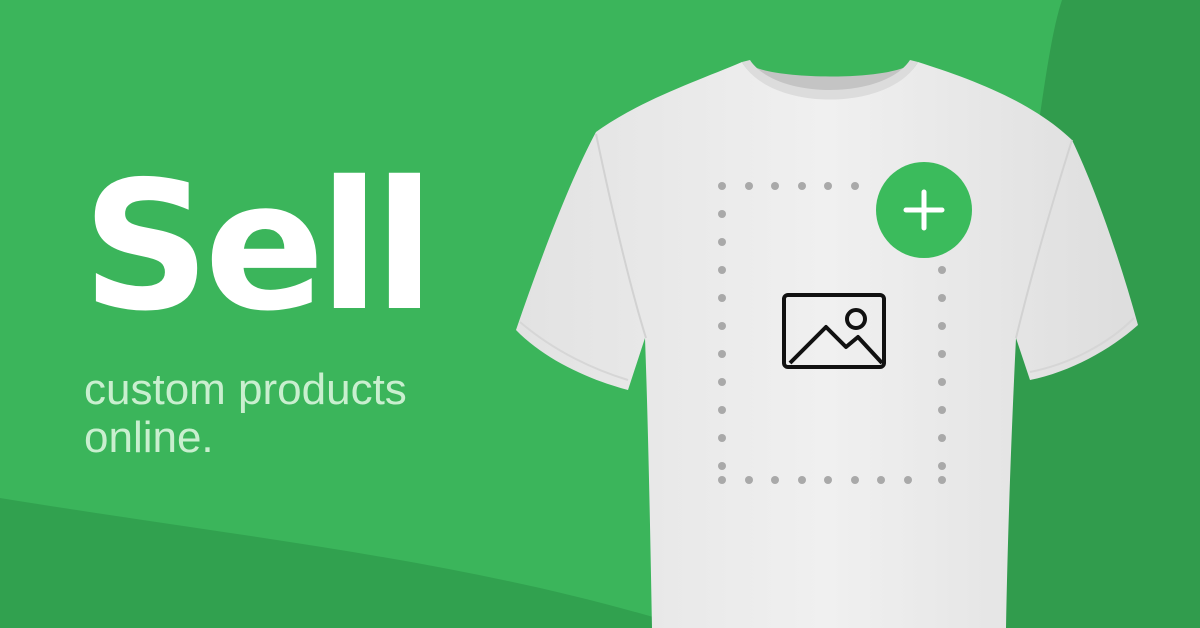  I want to click on headline: Sell, so click(258, 246).